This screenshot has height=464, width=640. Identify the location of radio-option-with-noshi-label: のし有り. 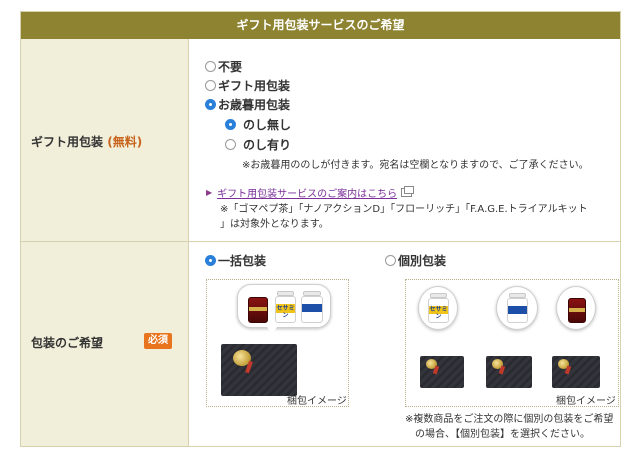
(267, 144).